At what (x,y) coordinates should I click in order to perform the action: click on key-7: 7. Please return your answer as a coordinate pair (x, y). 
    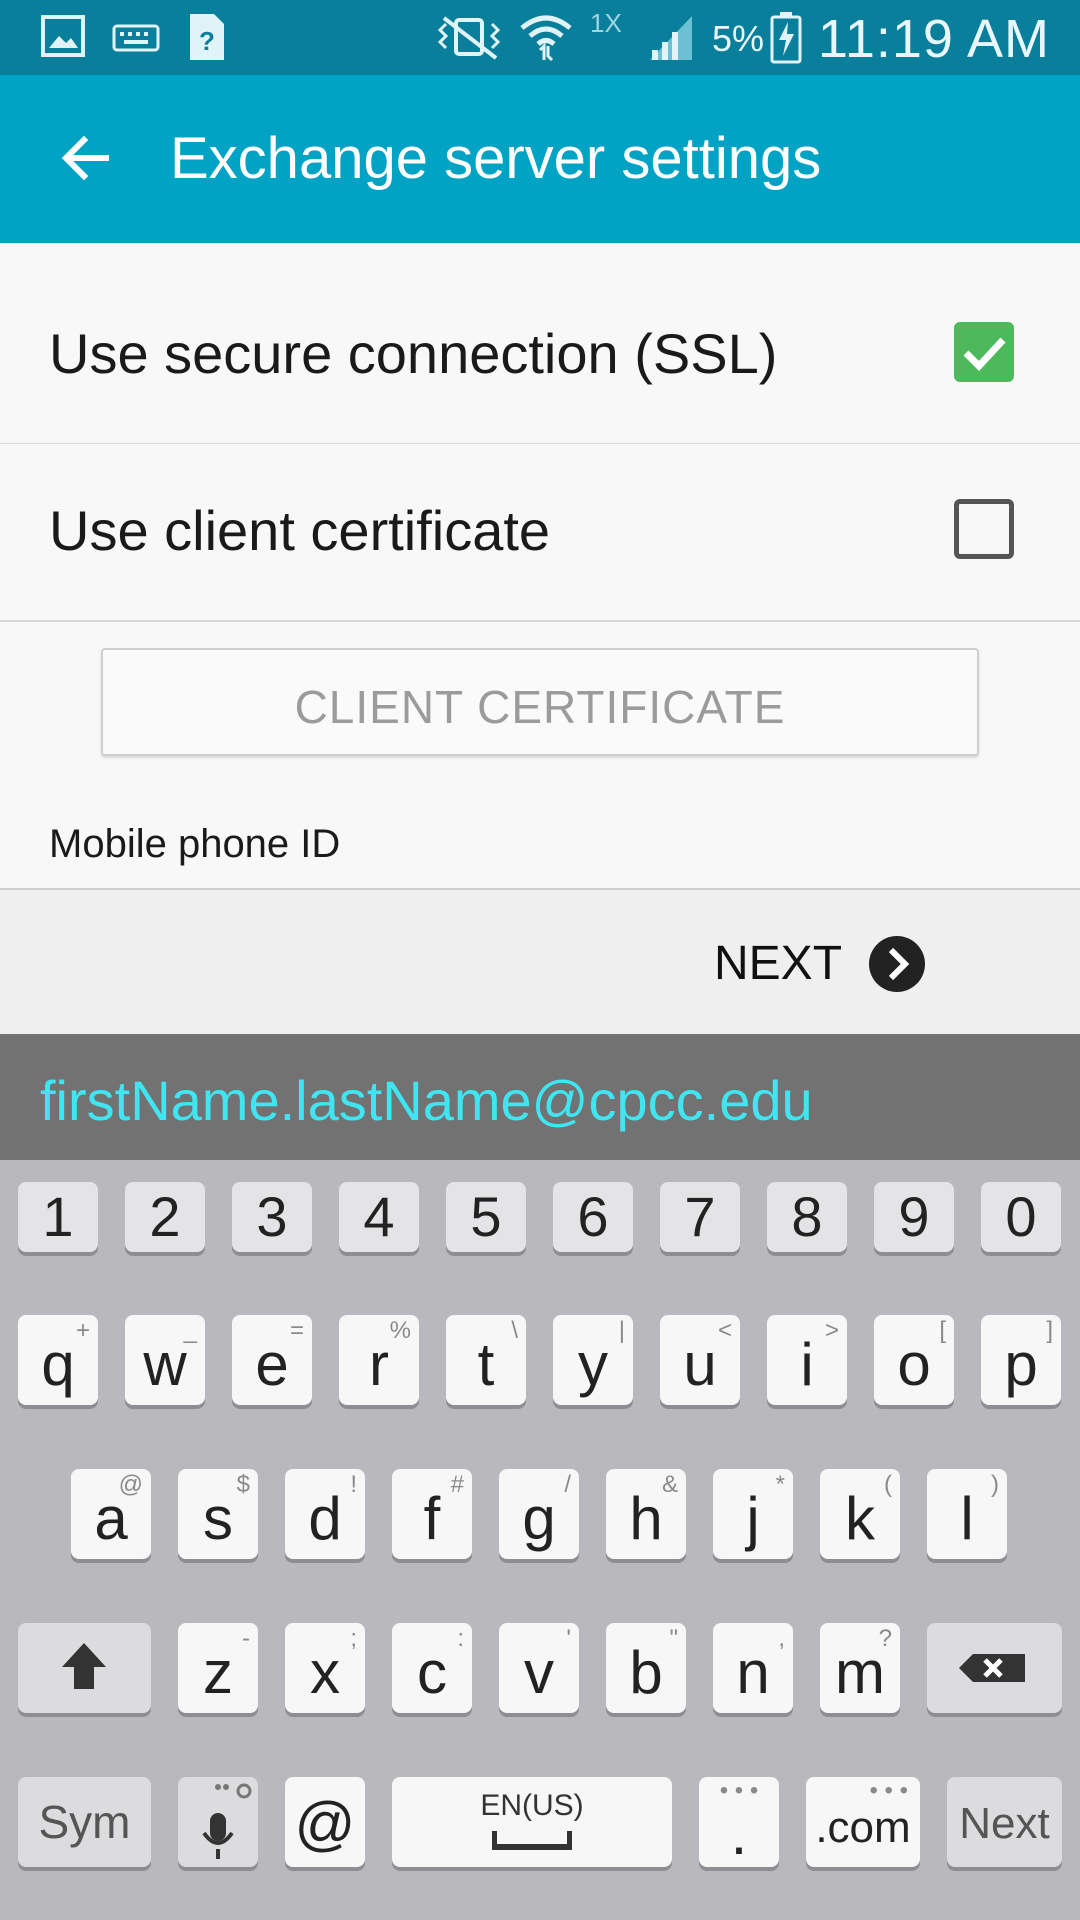
    Looking at the image, I should click on (700, 1217).